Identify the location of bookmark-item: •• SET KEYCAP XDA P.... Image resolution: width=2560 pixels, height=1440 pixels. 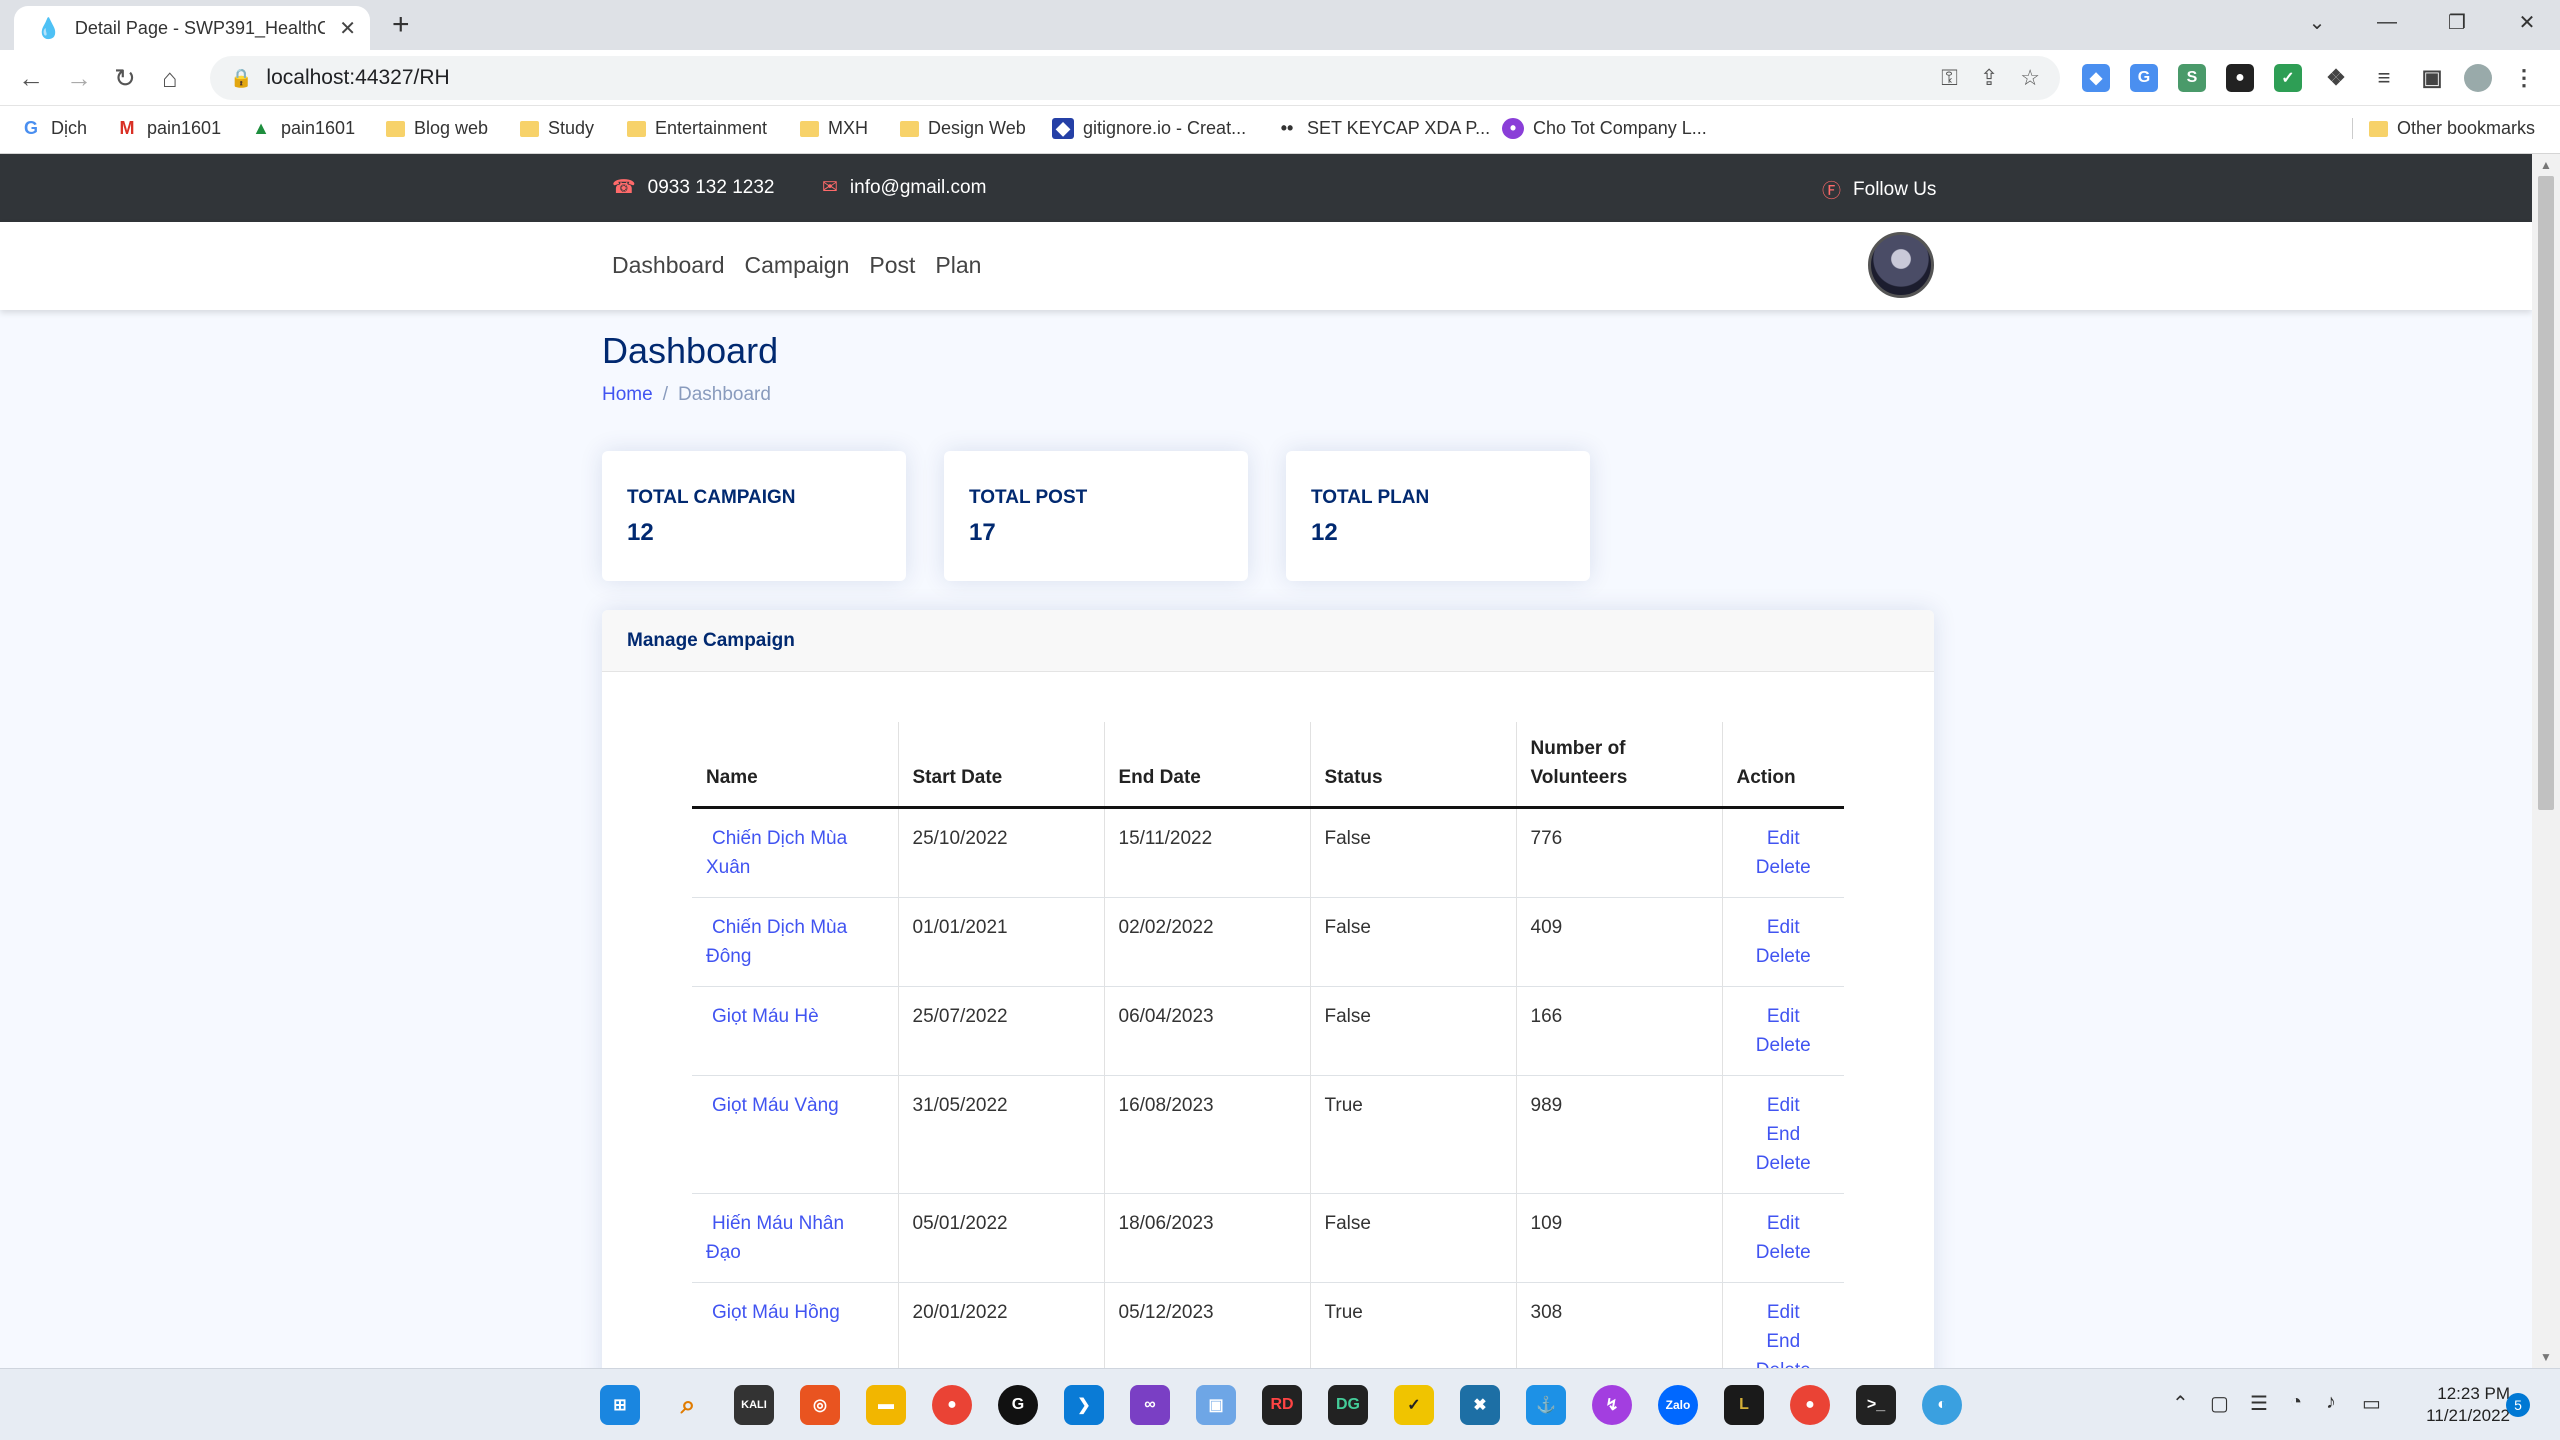
(1383, 128).